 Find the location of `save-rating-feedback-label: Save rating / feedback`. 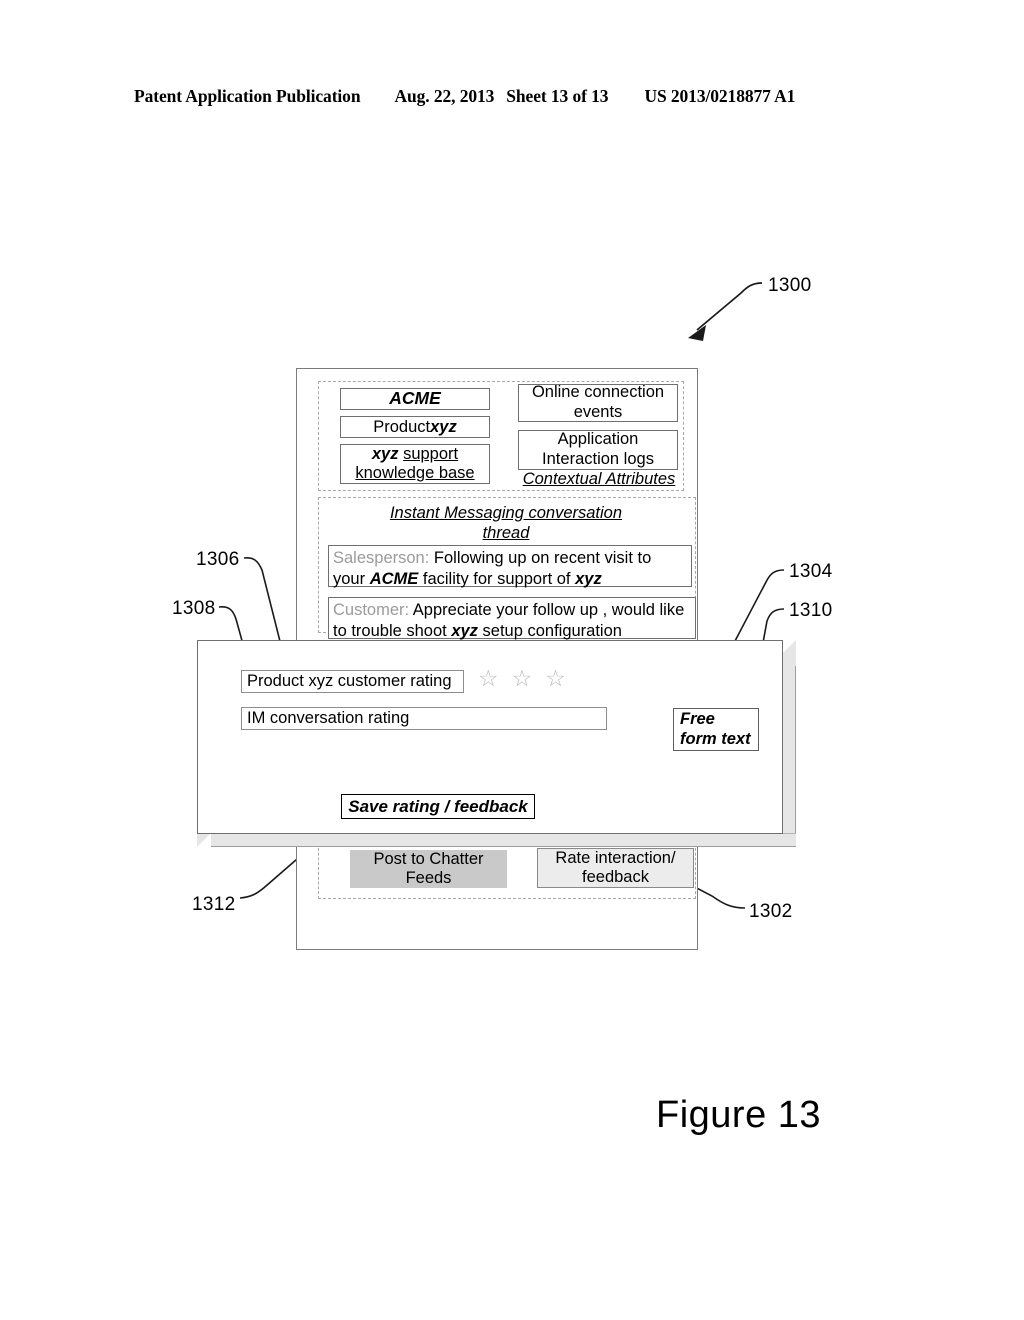

save-rating-feedback-label: Save rating / feedback is located at coordinates (438, 806).